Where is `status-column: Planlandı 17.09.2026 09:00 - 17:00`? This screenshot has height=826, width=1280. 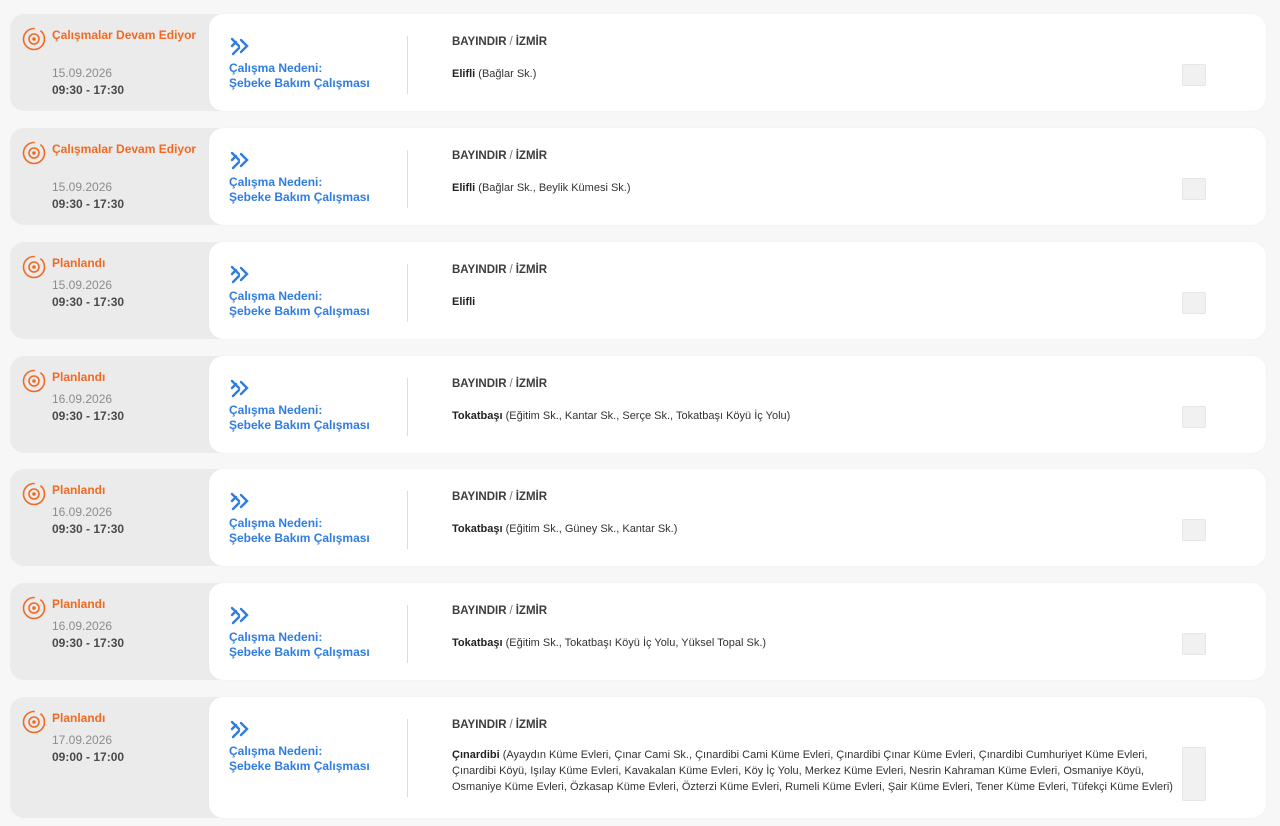 status-column: Planlandı 17.09.2026 09:00 - 17:00 is located at coordinates (109, 757).